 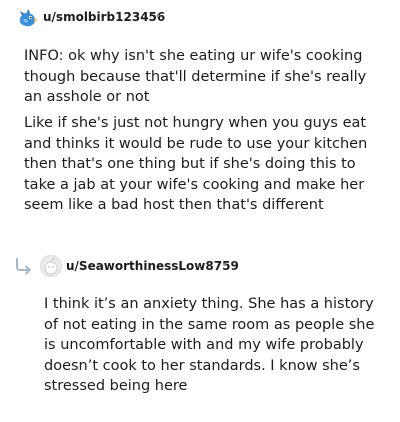 I want to click on reply-arrow-icon, so click(x=24, y=266).